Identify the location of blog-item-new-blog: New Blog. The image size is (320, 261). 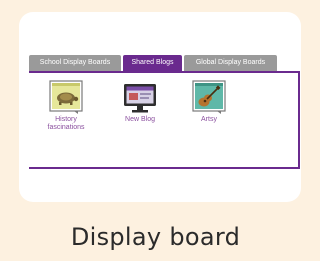
(140, 103).